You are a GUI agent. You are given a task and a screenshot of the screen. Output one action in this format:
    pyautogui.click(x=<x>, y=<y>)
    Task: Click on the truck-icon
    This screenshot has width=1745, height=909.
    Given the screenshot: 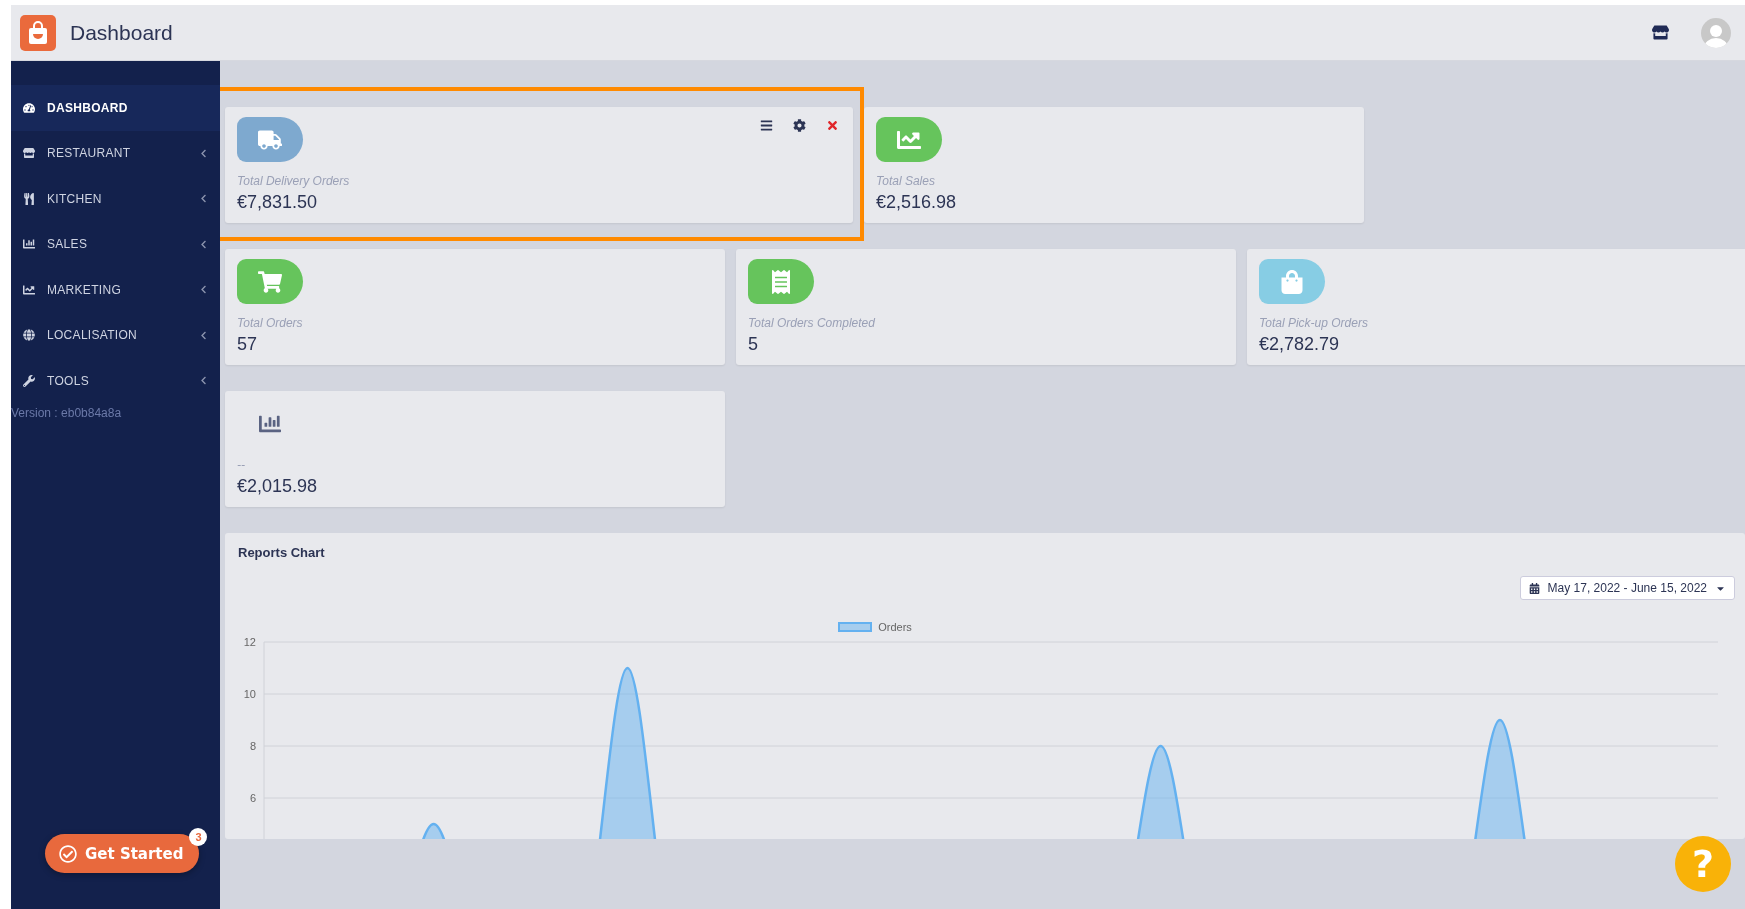 What is the action you would take?
    pyautogui.click(x=270, y=139)
    